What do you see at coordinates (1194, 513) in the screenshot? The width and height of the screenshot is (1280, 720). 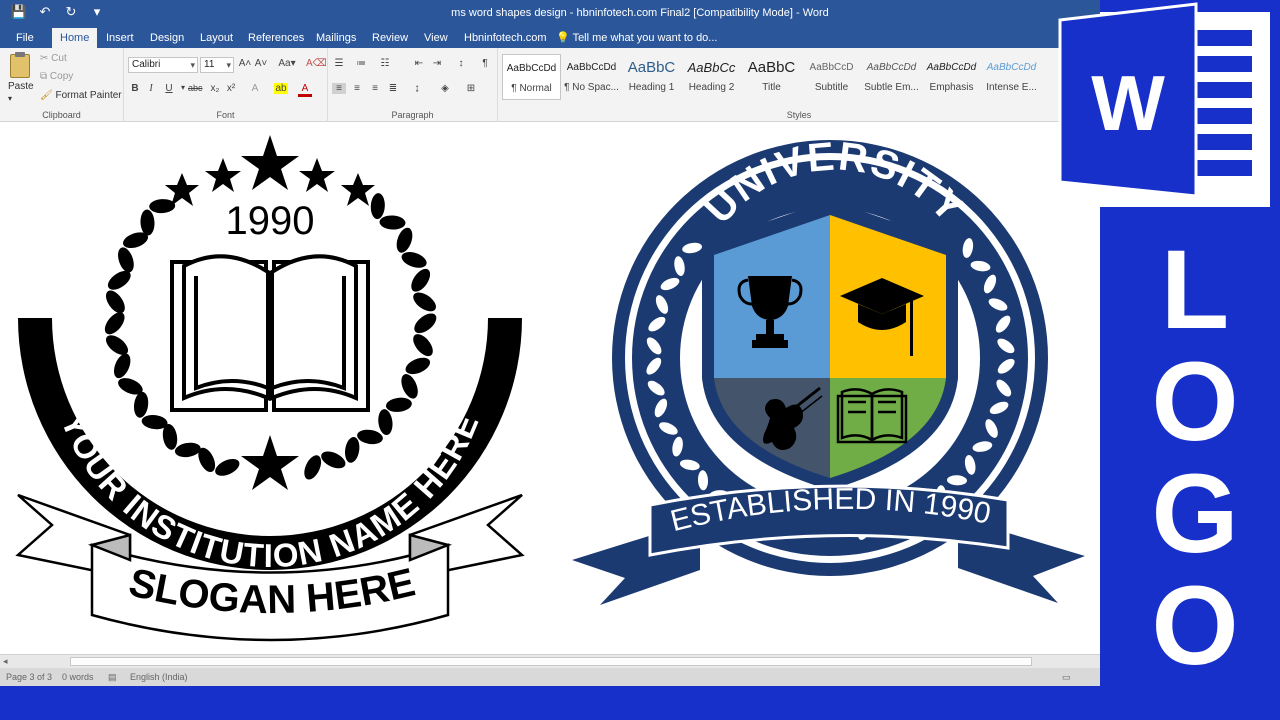 I see `logo-letter: G` at bounding box center [1194, 513].